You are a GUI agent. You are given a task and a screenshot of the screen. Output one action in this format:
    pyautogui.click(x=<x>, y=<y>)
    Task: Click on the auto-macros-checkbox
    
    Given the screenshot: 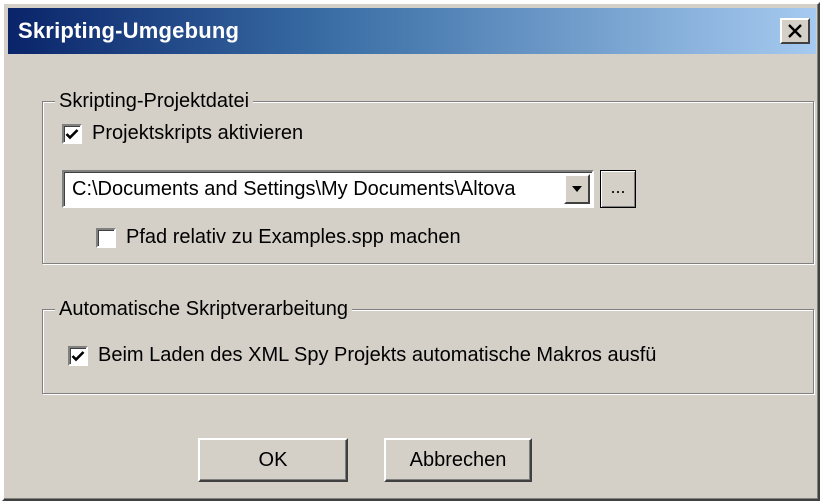 What is the action you would take?
    pyautogui.click(x=78, y=355)
    